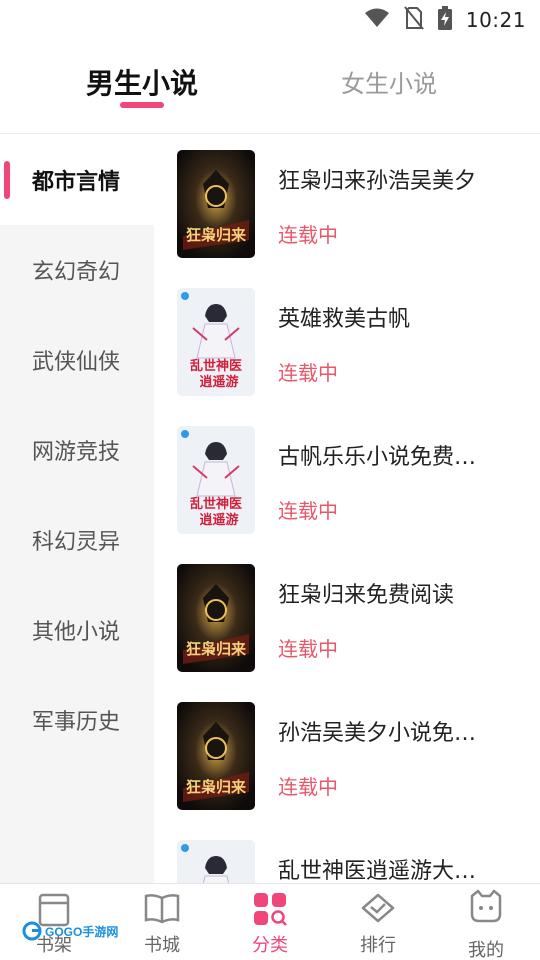  Describe the element at coordinates (270, 18) in the screenshot. I see `status-bar: 10:21` at that location.